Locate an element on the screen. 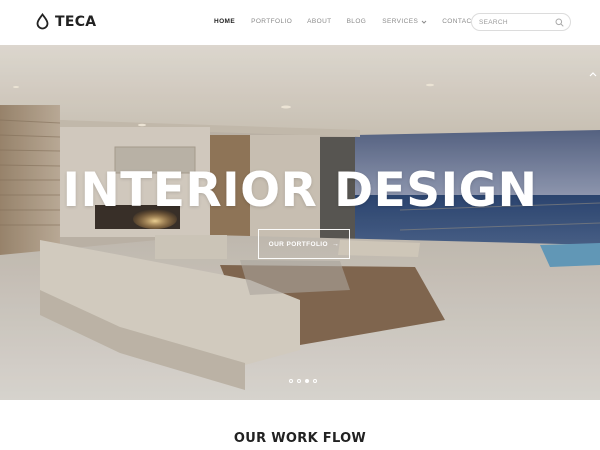 This screenshot has width=600, height=450. logo-text: TECA is located at coordinates (76, 21).